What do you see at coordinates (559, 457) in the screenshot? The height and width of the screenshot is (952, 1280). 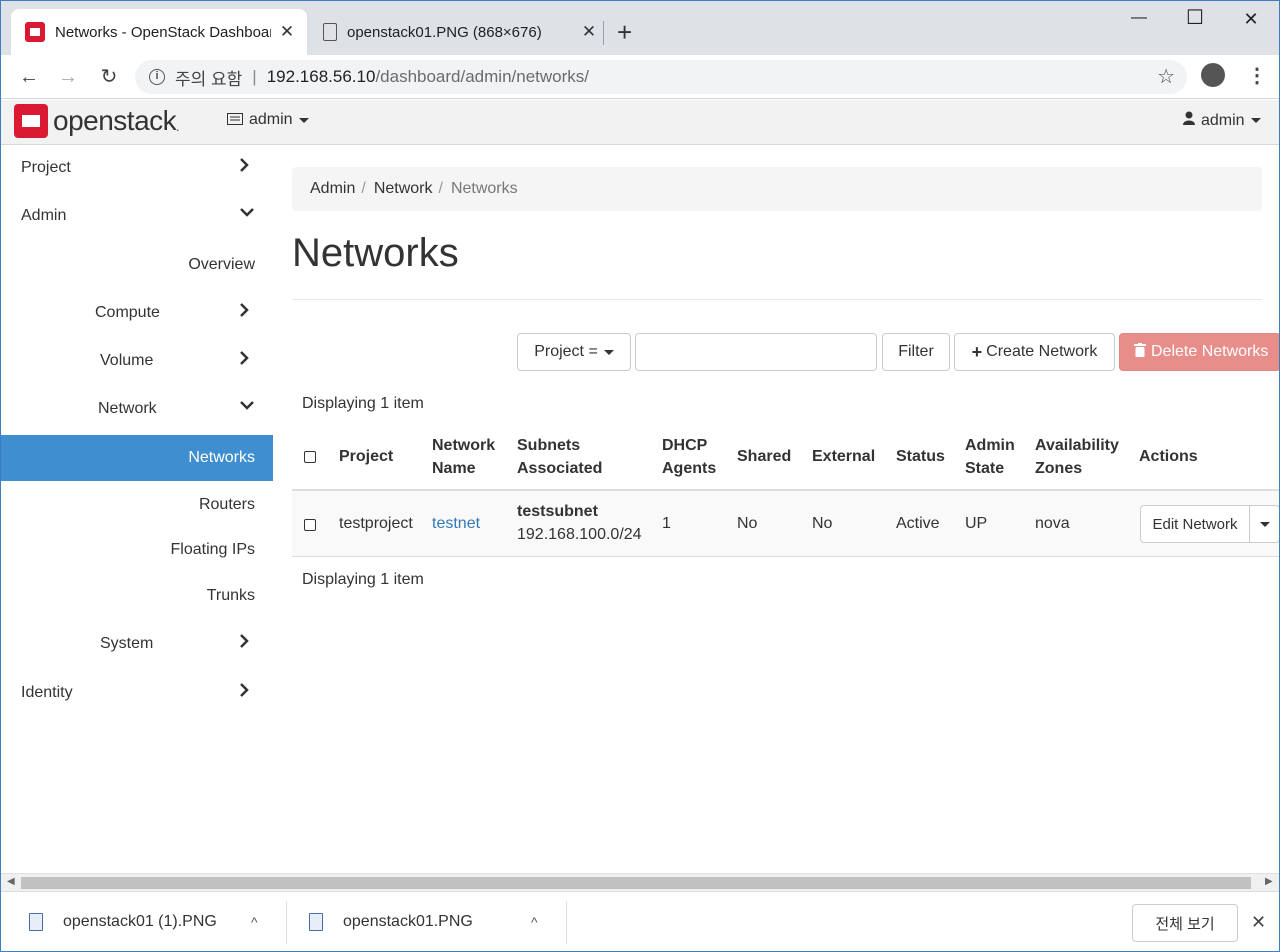 I see `column-header-subnets: Subnets Associated` at bounding box center [559, 457].